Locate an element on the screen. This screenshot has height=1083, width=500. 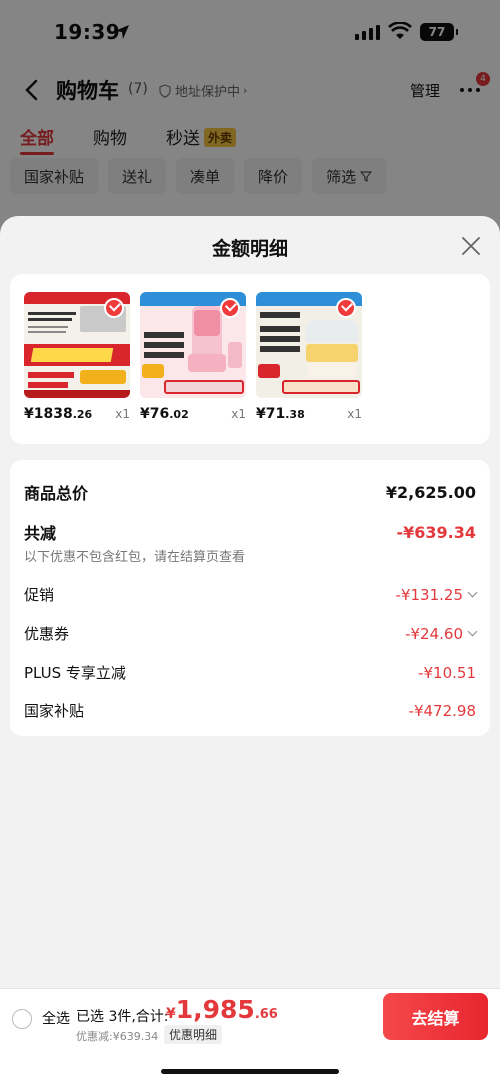
national-subsidy-value: -¥472.98 is located at coordinates (442, 710).